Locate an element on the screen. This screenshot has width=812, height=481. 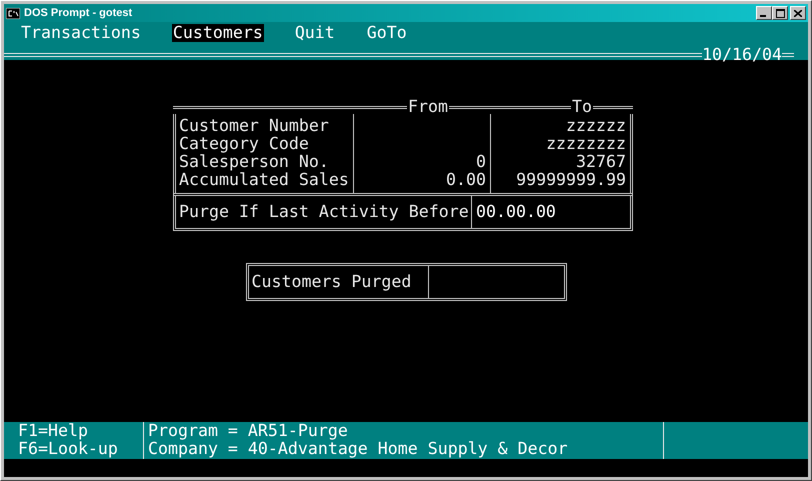
maximize-icon is located at coordinates (780, 13).